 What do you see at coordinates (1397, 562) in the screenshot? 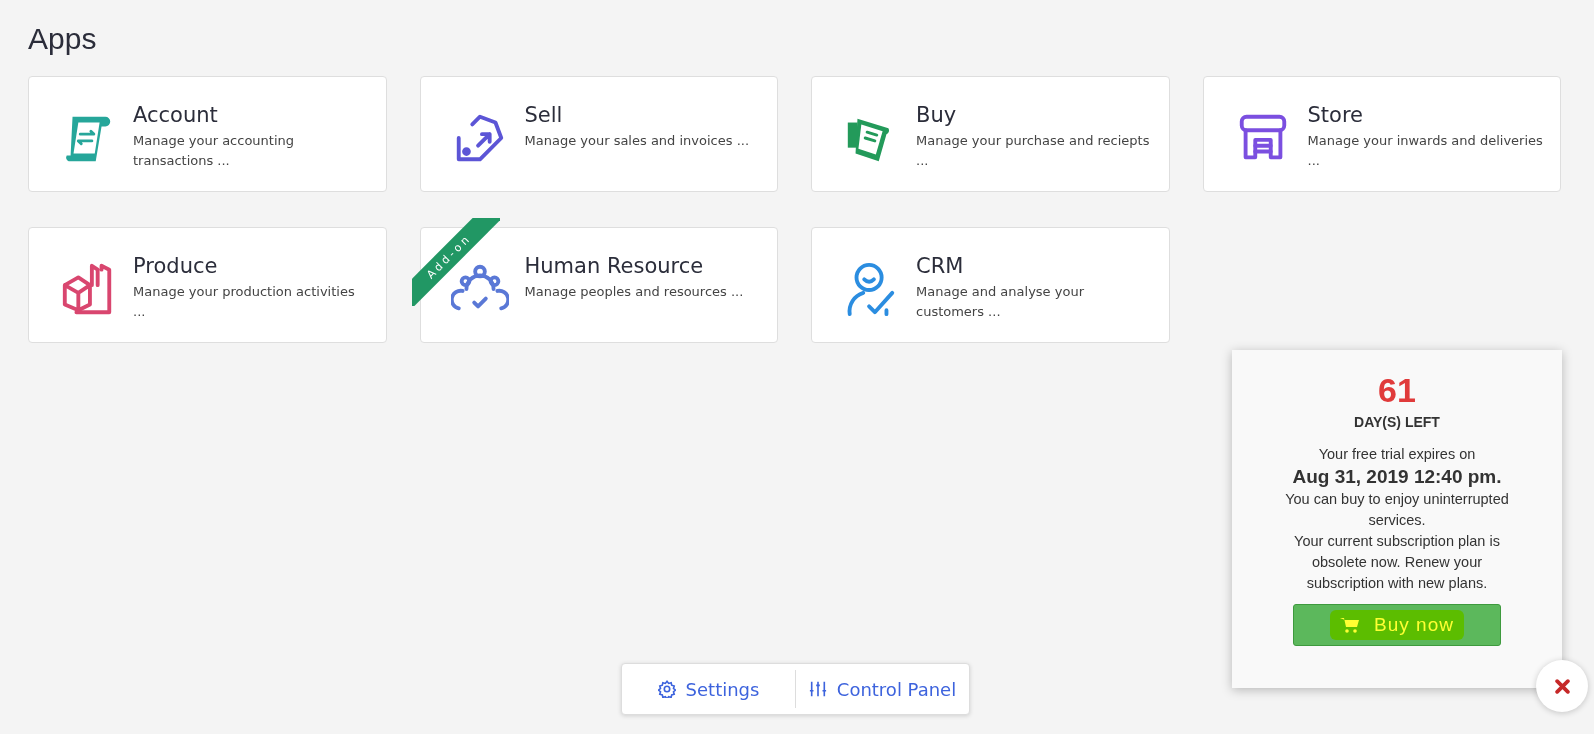
I see `subscription-notice: Your current subscription plan is obsolete now. Renew your subscription with new plans.` at bounding box center [1397, 562].